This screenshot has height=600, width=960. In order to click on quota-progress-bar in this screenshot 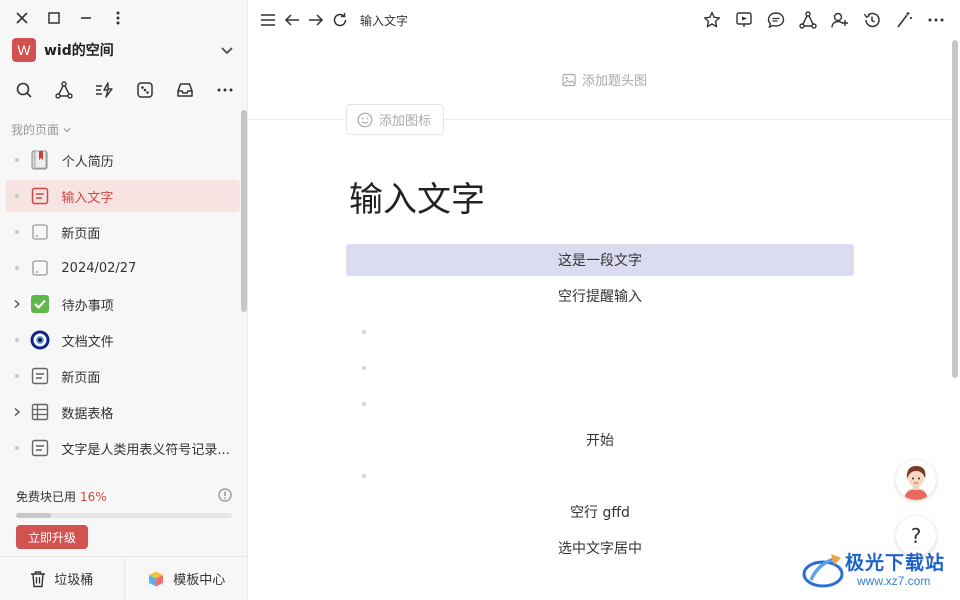, I will do `click(124, 515)`.